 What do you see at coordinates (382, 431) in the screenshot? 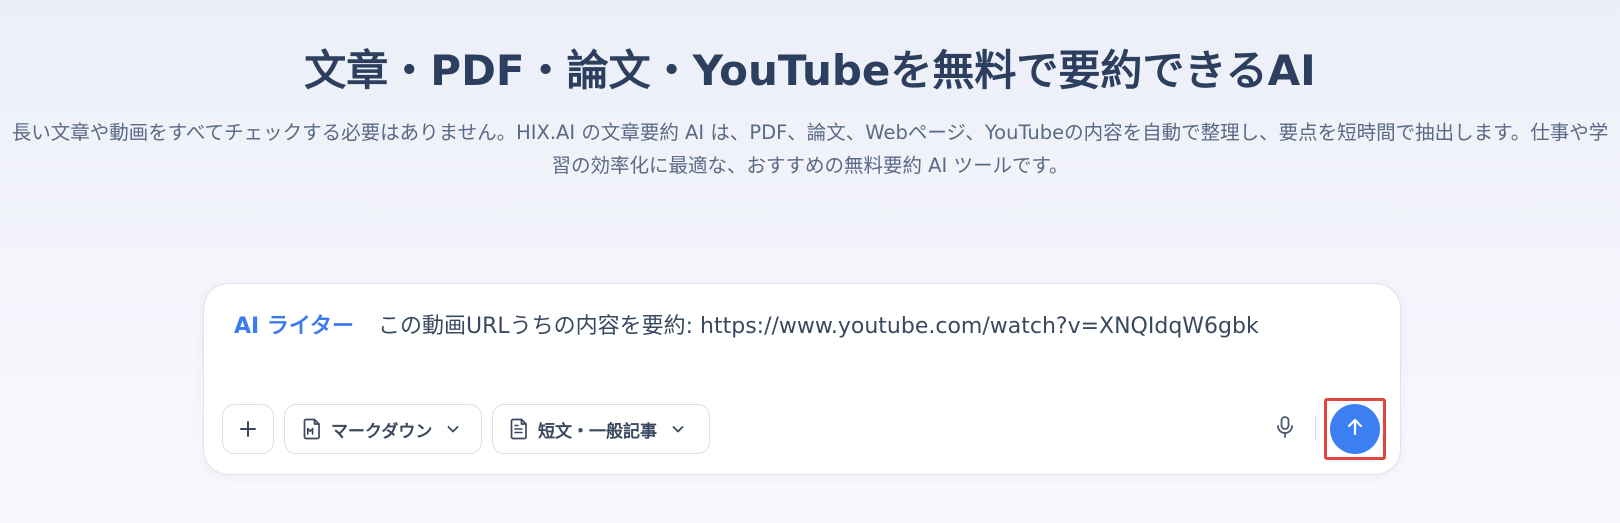
I see `format-label: マークダウン` at bounding box center [382, 431].